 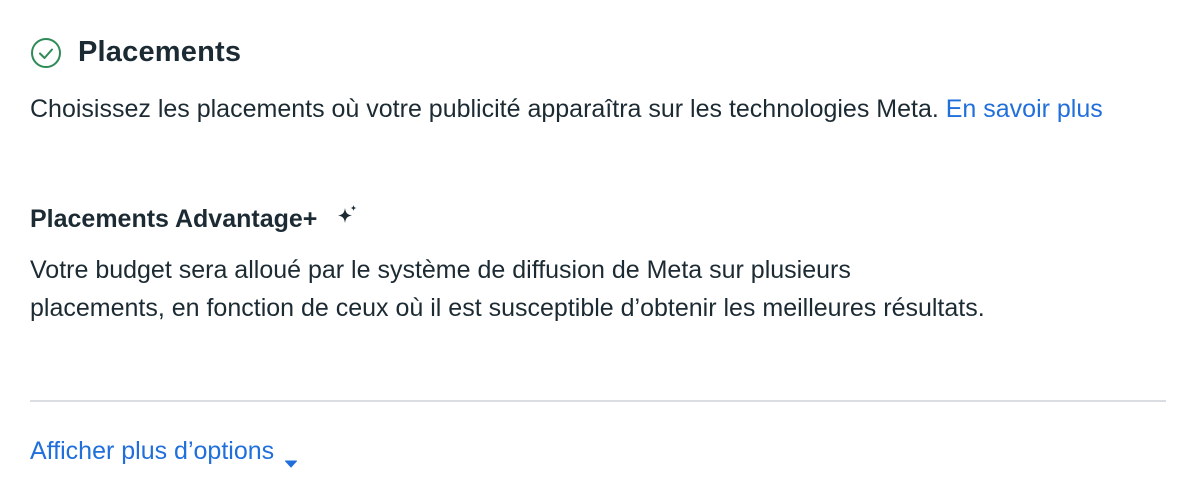 What do you see at coordinates (152, 451) in the screenshot?
I see `show-more-options-label: Afficher plus d’options` at bounding box center [152, 451].